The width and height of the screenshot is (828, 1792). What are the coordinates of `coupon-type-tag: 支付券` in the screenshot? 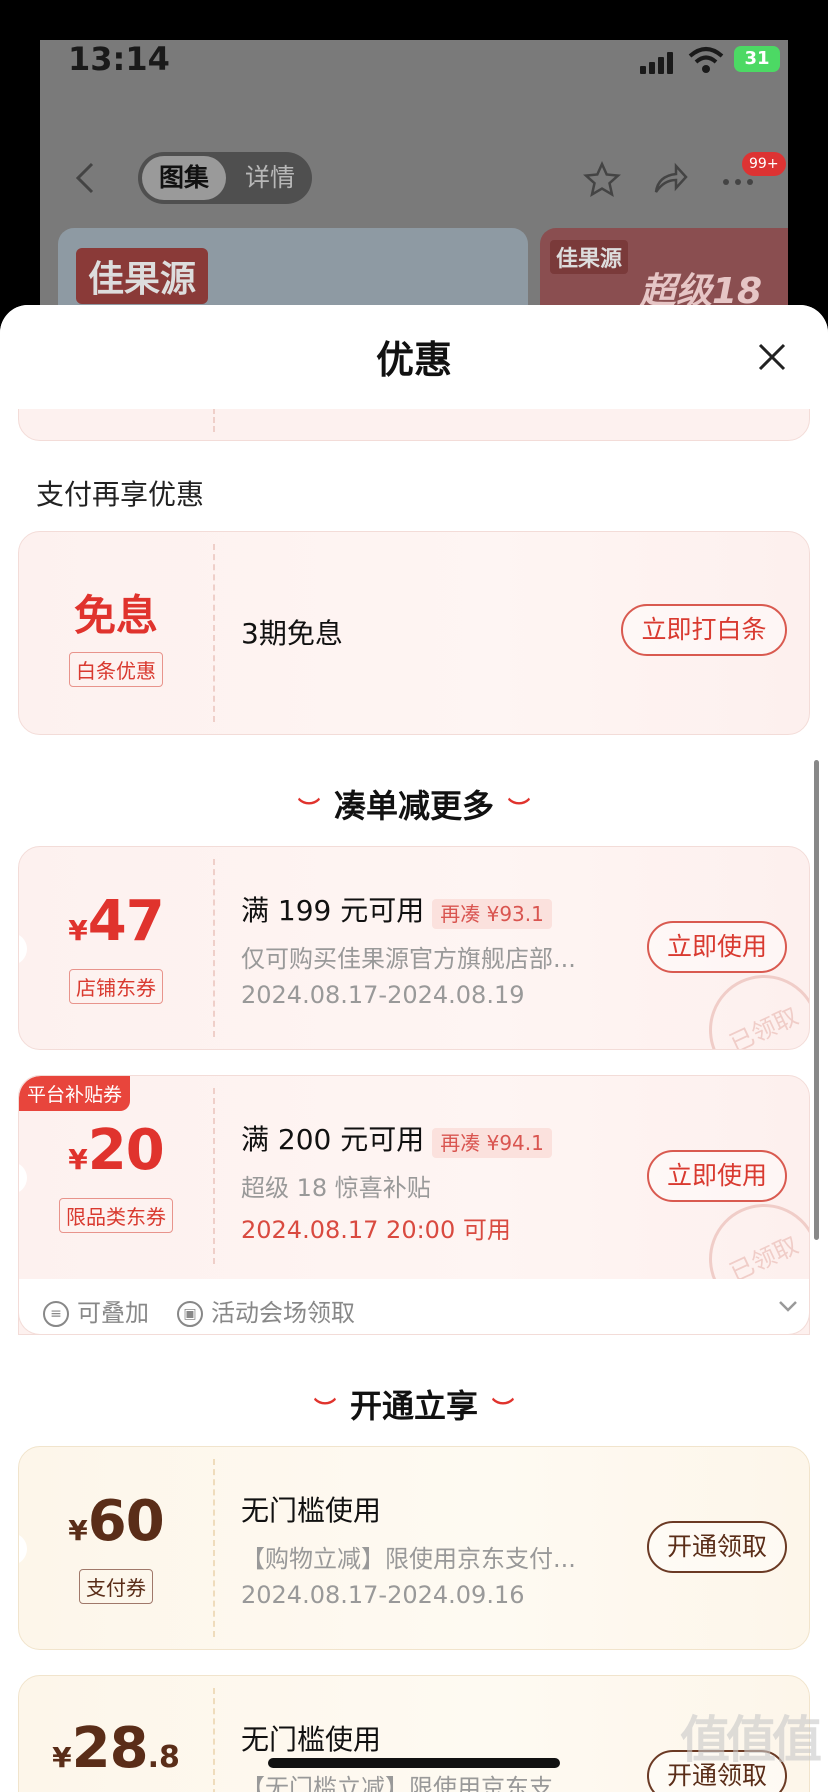 It's located at (116, 1586).